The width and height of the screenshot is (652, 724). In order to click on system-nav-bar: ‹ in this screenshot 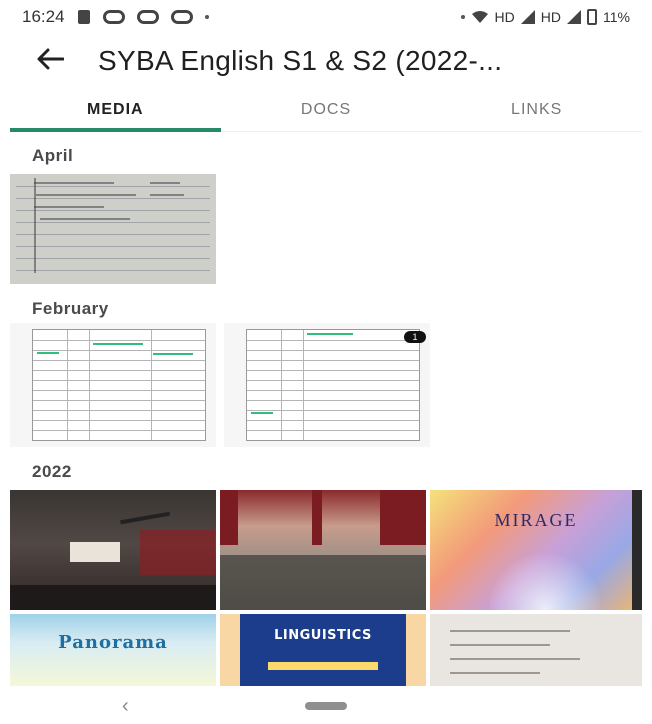, I will do `click(326, 706)`.